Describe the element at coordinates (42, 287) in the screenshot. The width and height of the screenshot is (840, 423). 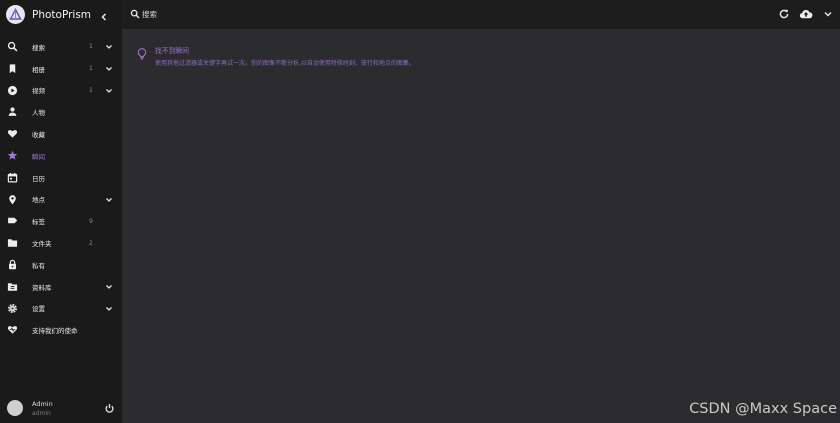
I see `sidebar-item-label: 资料库` at that location.